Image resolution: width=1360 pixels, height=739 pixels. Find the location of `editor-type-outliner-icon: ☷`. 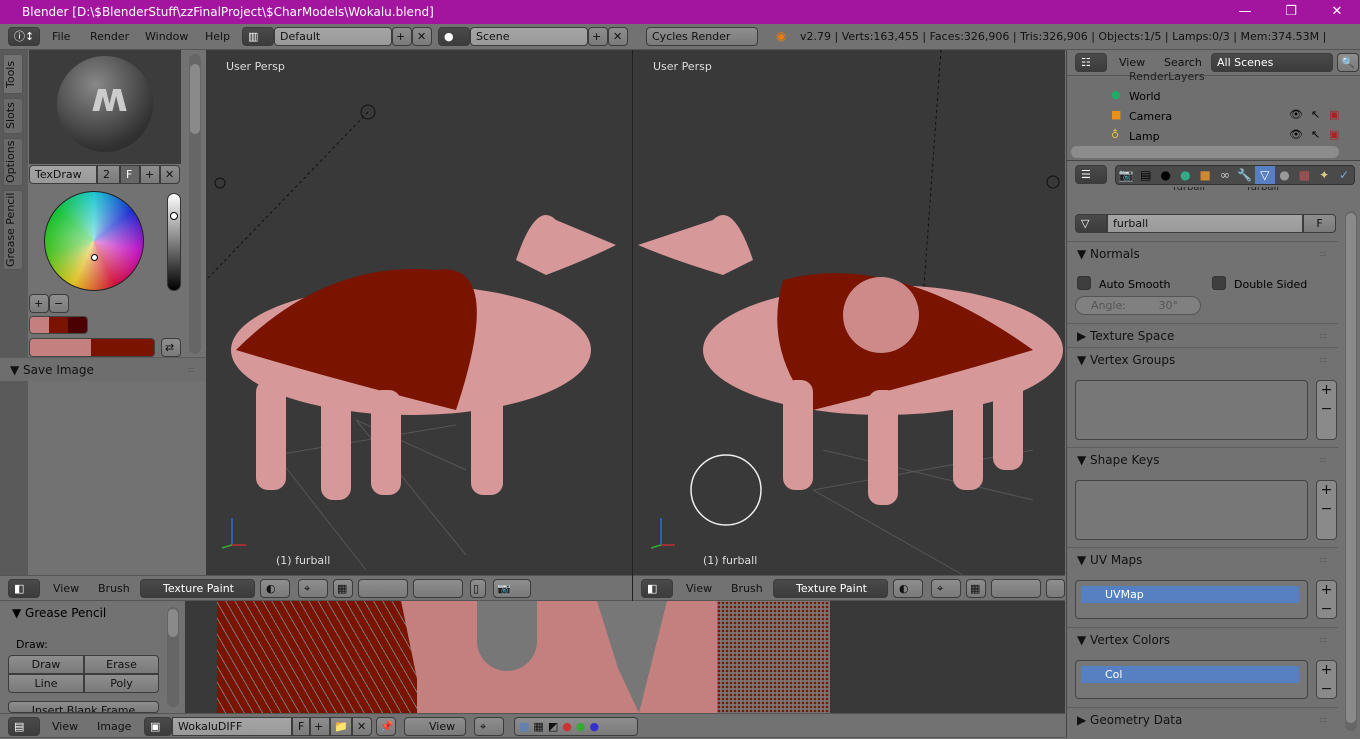

editor-type-outliner-icon: ☷ is located at coordinates (1091, 62).